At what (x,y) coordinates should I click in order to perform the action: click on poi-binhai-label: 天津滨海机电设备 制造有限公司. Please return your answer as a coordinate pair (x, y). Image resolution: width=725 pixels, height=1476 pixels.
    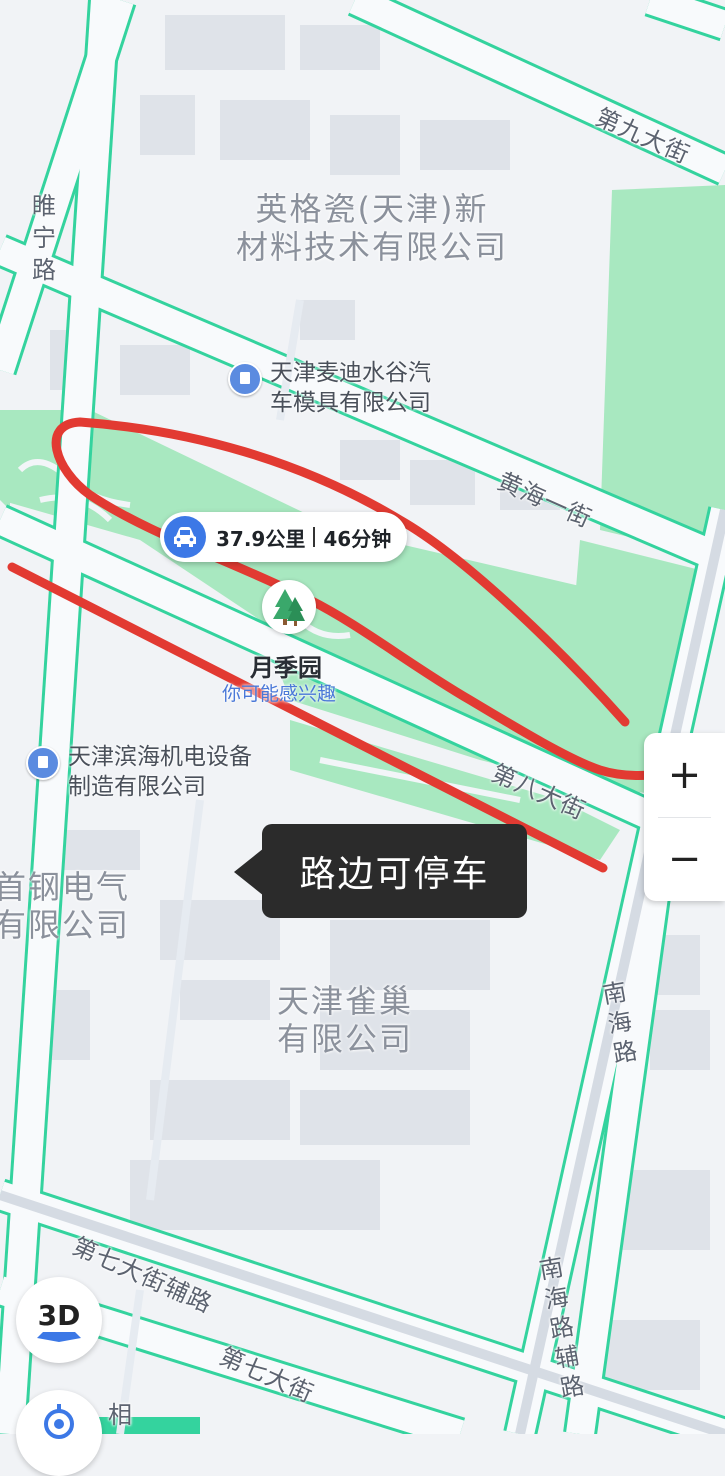
    Looking at the image, I should click on (160, 772).